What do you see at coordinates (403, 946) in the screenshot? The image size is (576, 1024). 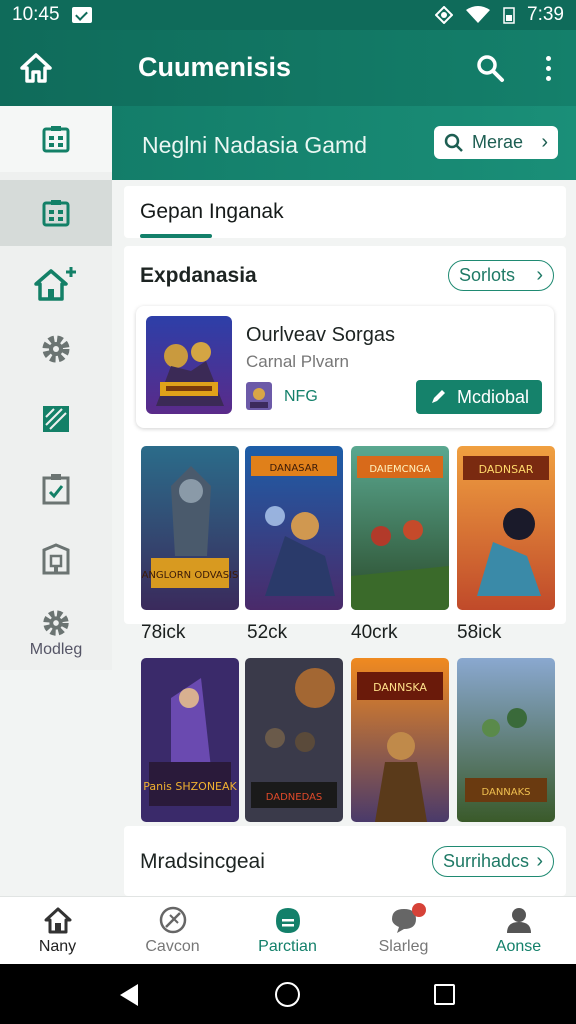 I see `nav-label: Slarleg` at bounding box center [403, 946].